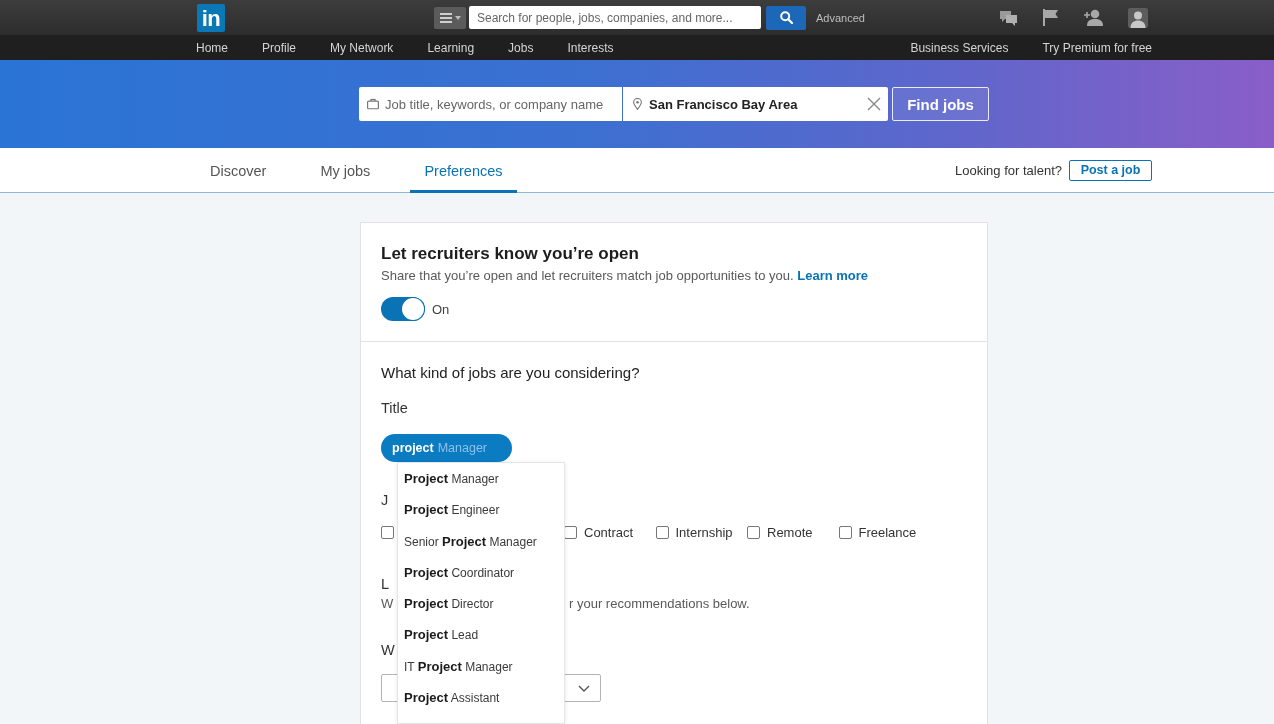 This screenshot has width=1274, height=724. What do you see at coordinates (481, 541) in the screenshot?
I see `suggestion-item: Senior Project Manager` at bounding box center [481, 541].